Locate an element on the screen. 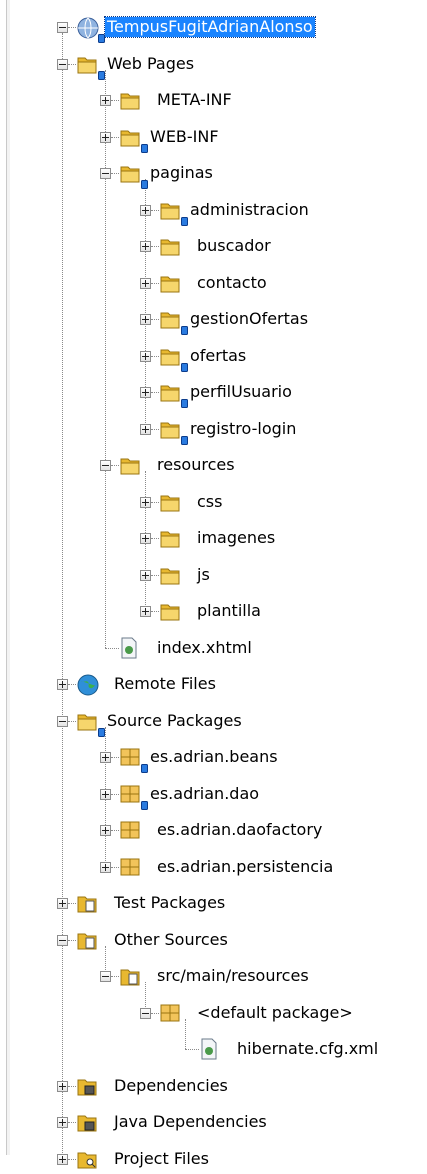  tree-node: Java Dependencies is located at coordinates (213, 1122).